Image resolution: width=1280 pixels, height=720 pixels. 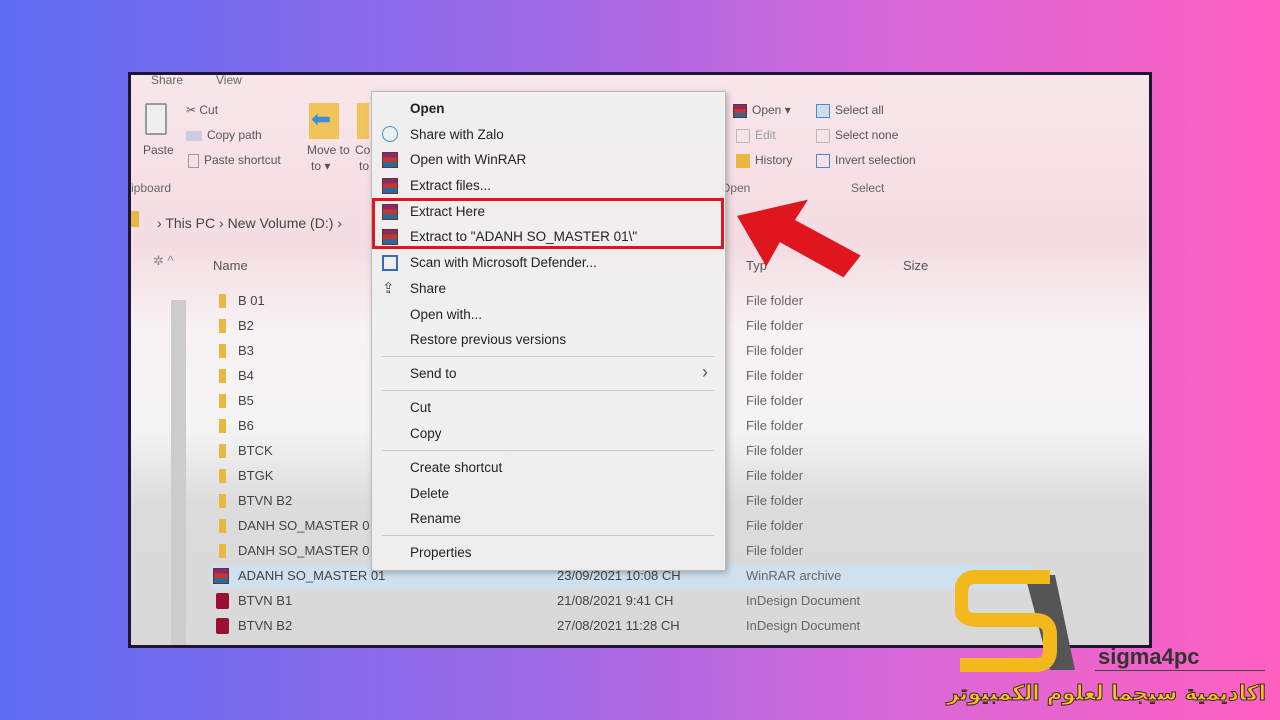 I want to click on edit-button: Edit, so click(x=756, y=135).